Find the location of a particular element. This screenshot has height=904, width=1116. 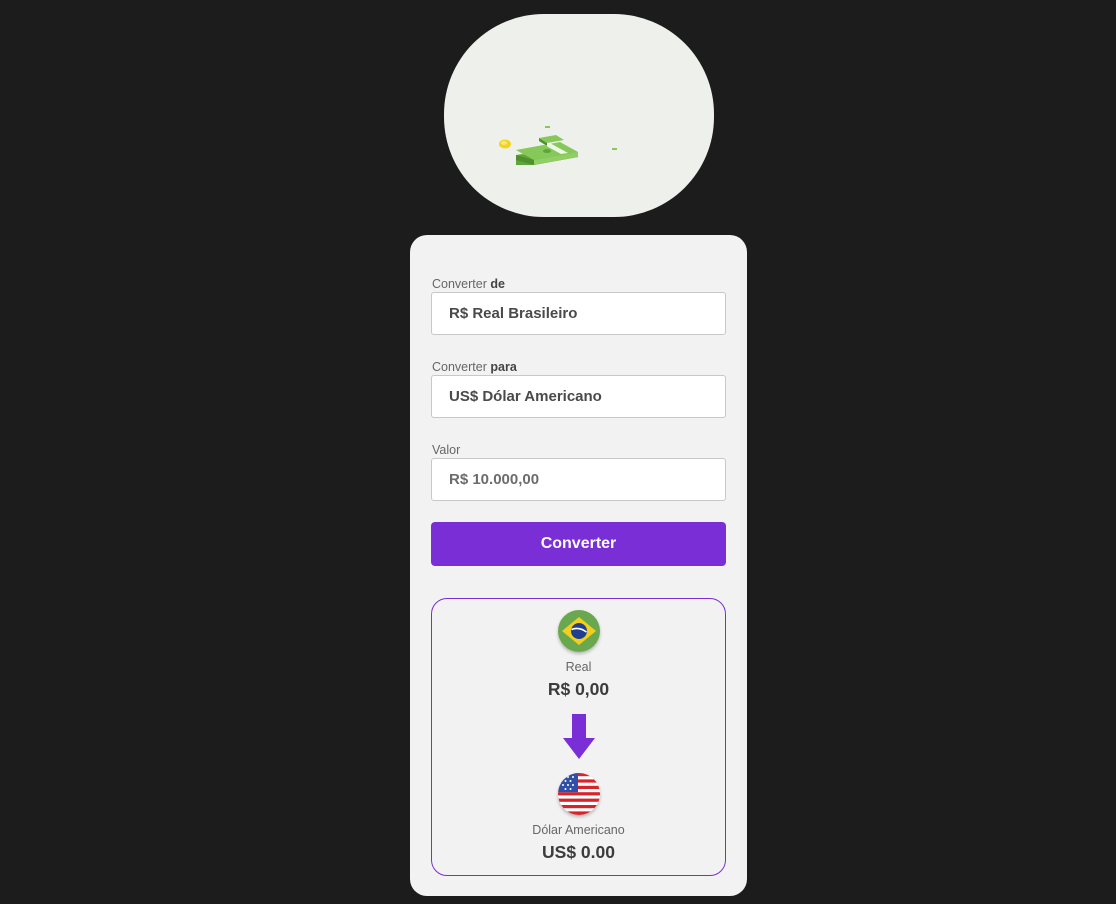

from-currency-select: R$ Real Brasileiro is located at coordinates (578, 313).